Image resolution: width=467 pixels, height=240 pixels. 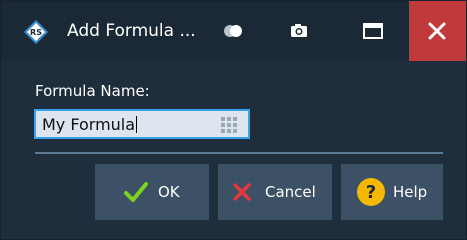 I want to click on help-button: ? Help, so click(x=392, y=192).